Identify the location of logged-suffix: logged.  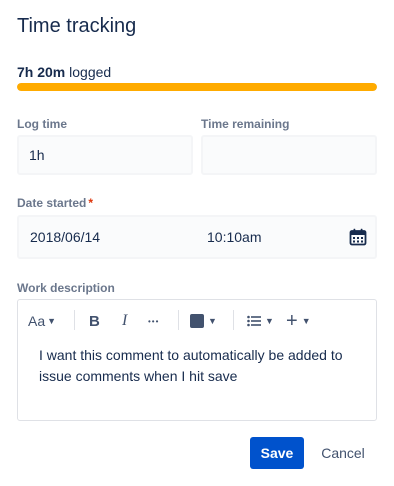
(90, 72).